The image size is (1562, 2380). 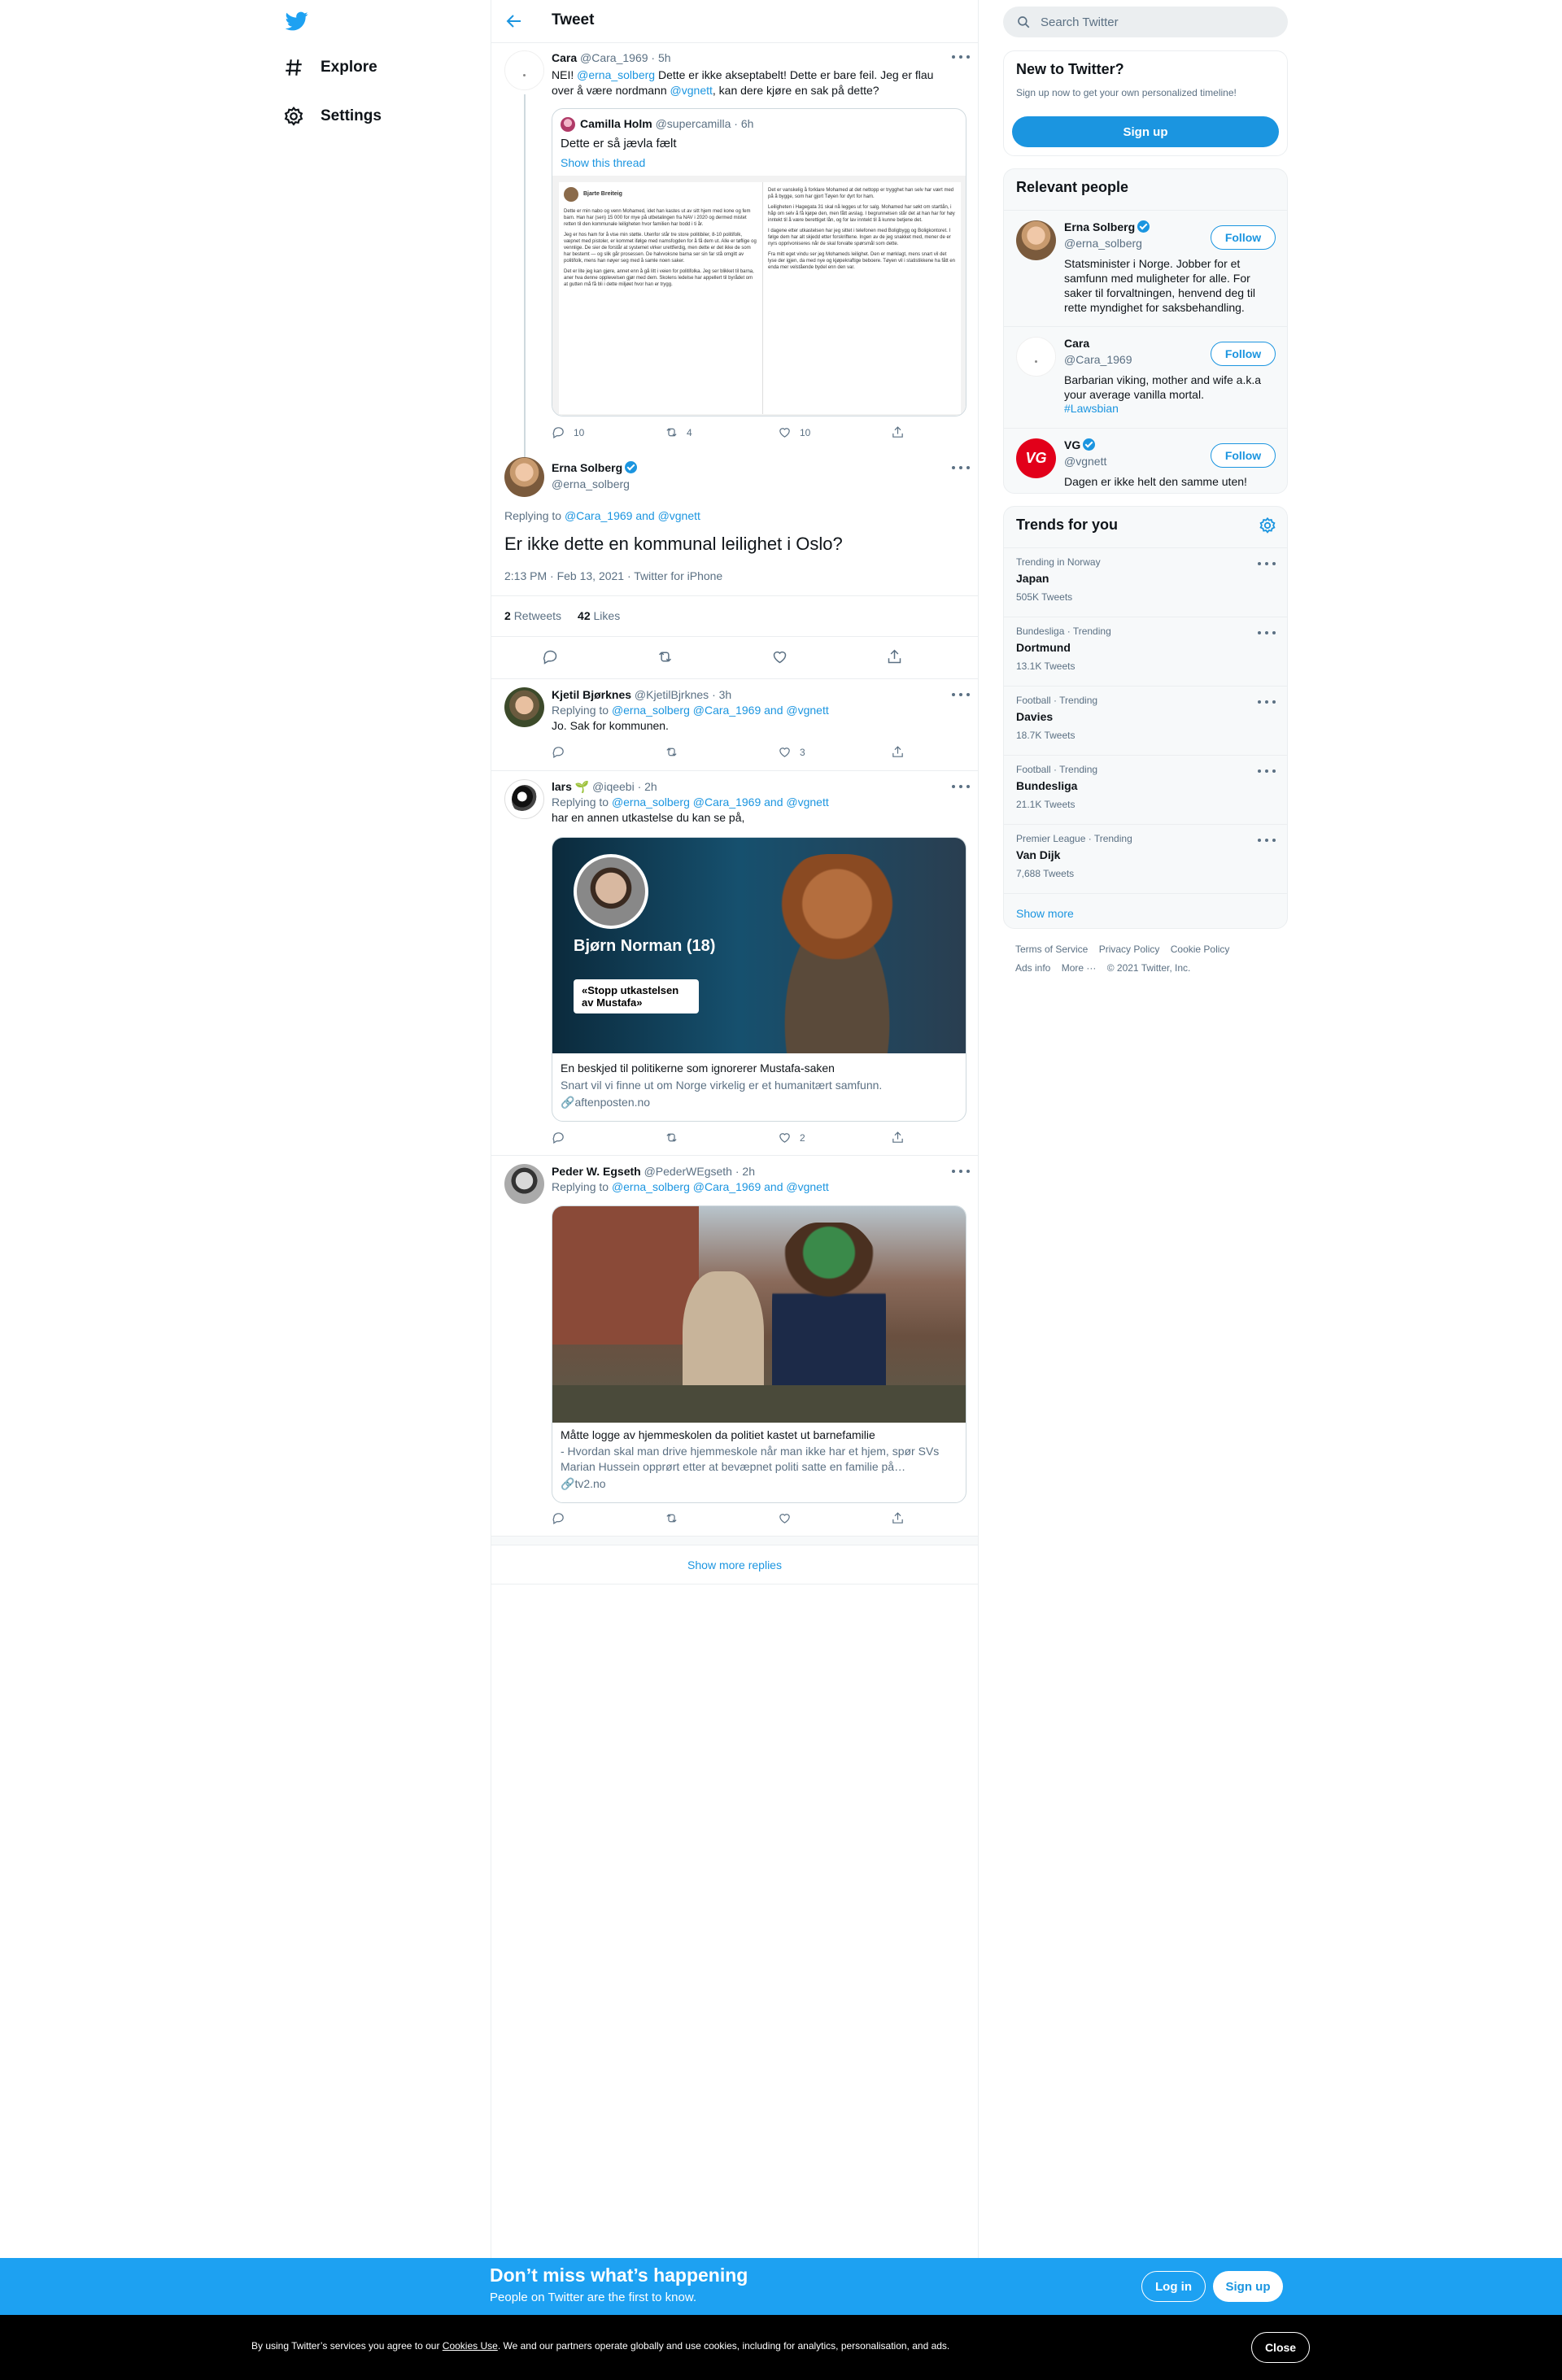 I want to click on mention-link: @erna_solberg, so click(x=616, y=74).